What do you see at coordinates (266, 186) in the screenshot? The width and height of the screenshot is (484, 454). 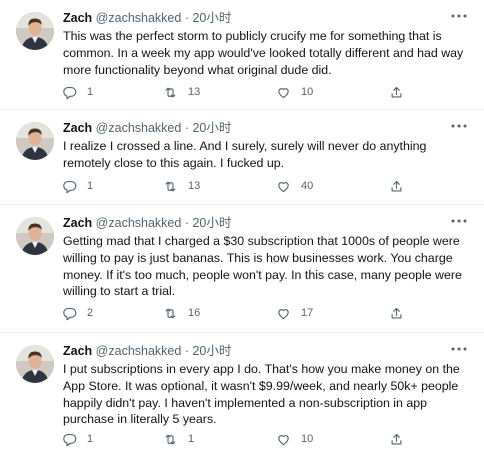 I see `tweet-actions: 1 13 40` at bounding box center [266, 186].